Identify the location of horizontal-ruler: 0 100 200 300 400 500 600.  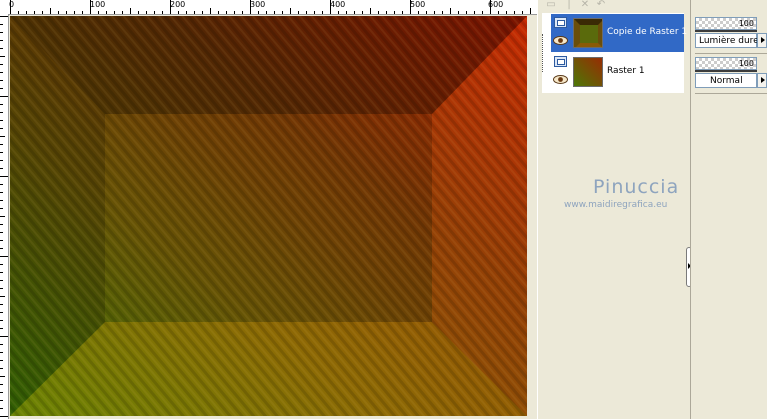
(272, 7).